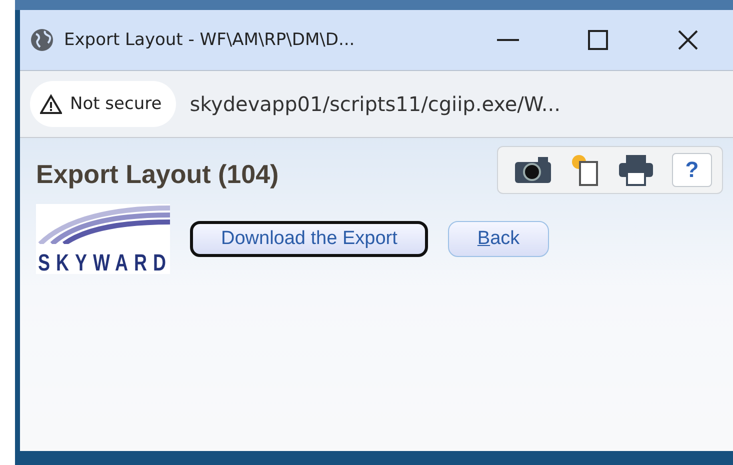  What do you see at coordinates (309, 239) in the screenshot?
I see `download-button: Download the Export` at bounding box center [309, 239].